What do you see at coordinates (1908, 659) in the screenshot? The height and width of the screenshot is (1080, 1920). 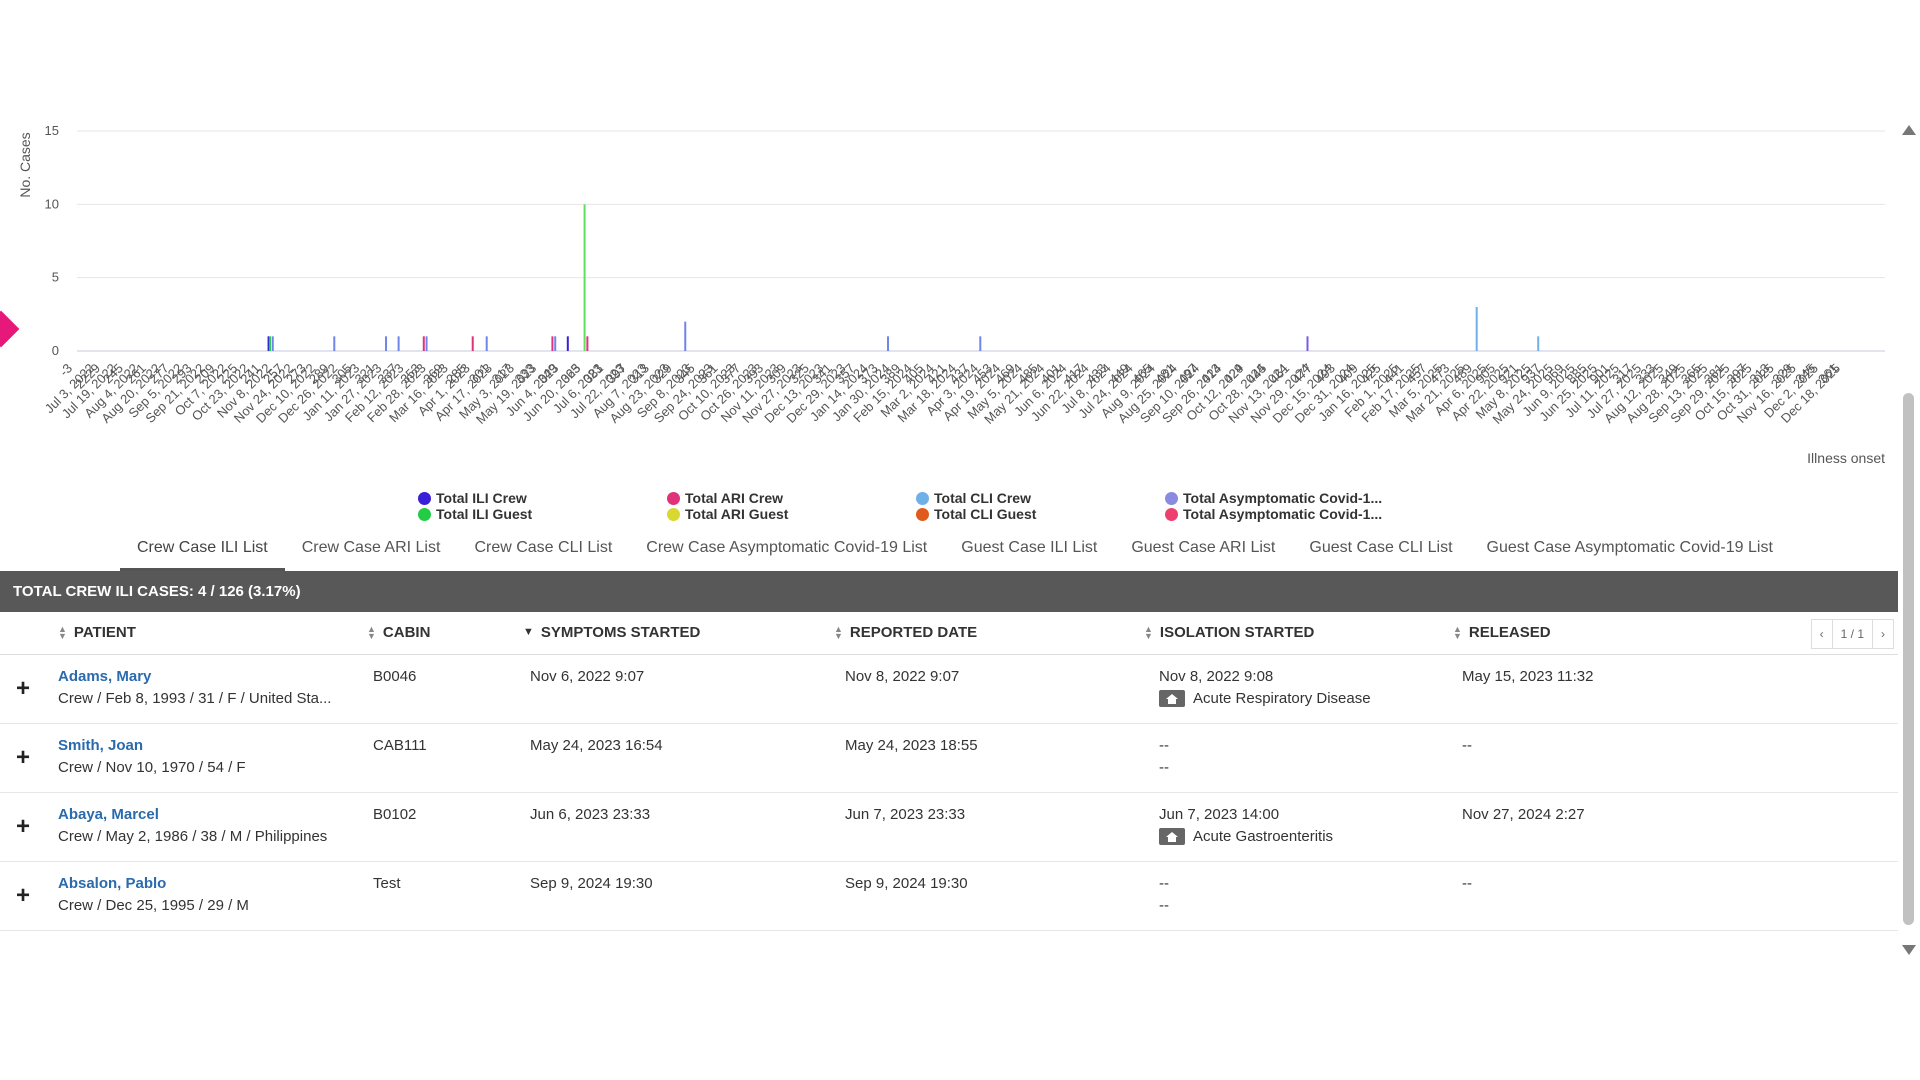 I see `scroll-thumb` at bounding box center [1908, 659].